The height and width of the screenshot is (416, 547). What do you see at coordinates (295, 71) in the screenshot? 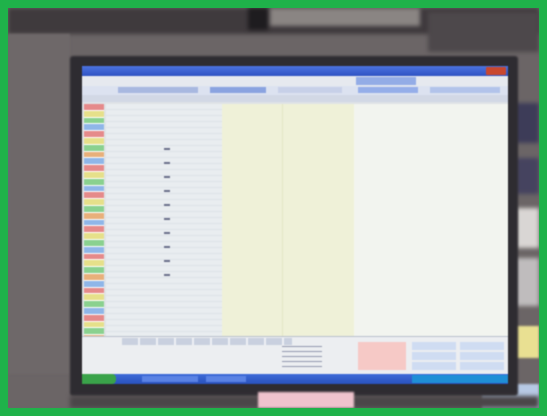
I see `window-titlebar` at bounding box center [295, 71].